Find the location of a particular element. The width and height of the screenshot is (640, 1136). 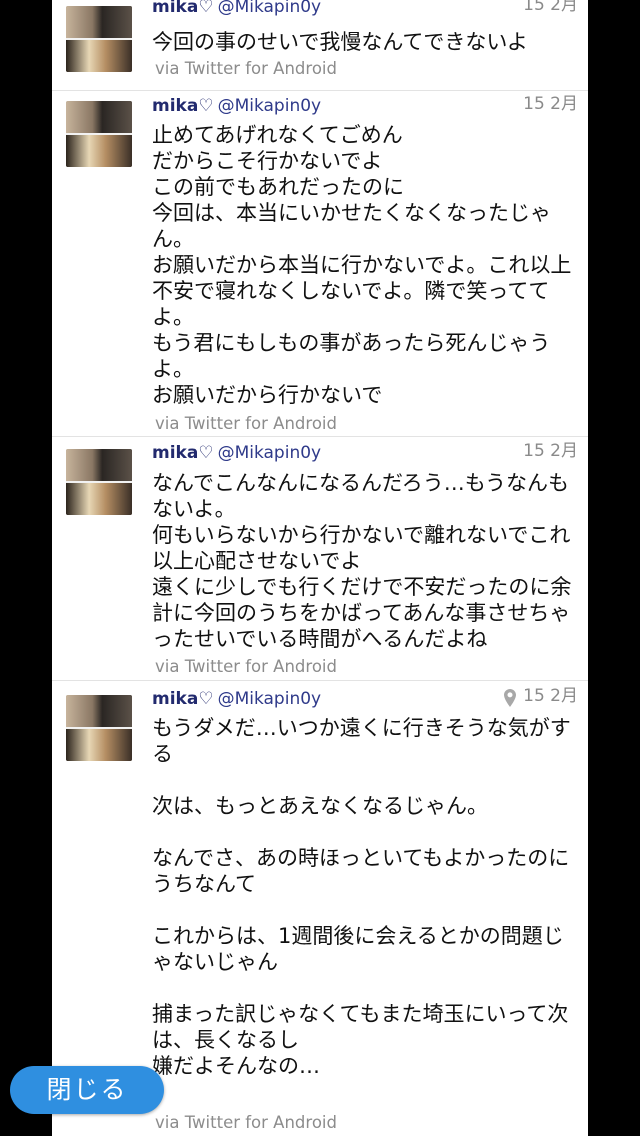

tweet-text: 今回の事のせいで我慢なんてできないよ is located at coordinates (340, 42).